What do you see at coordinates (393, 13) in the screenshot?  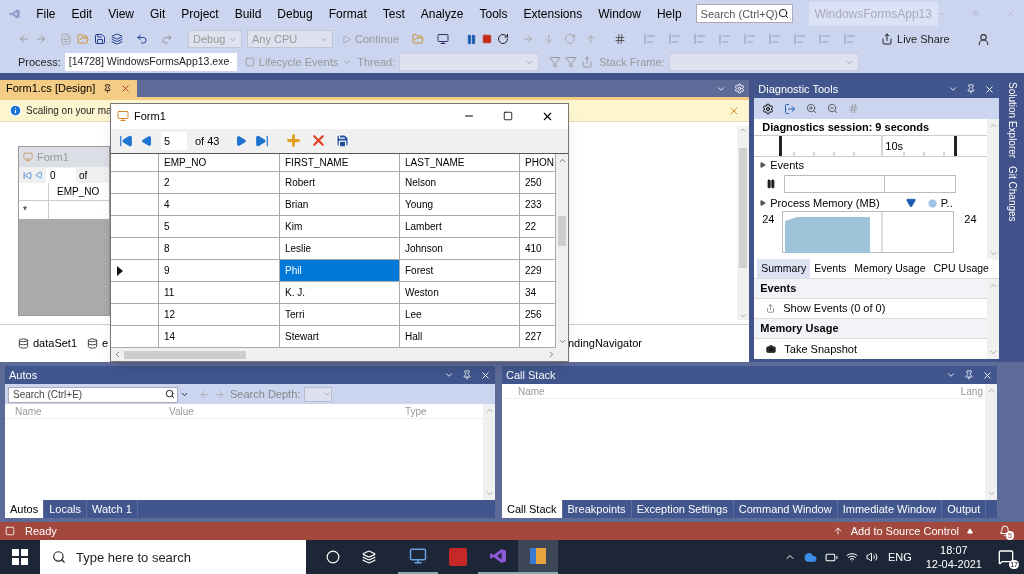 I see `menu-item: Test` at bounding box center [393, 13].